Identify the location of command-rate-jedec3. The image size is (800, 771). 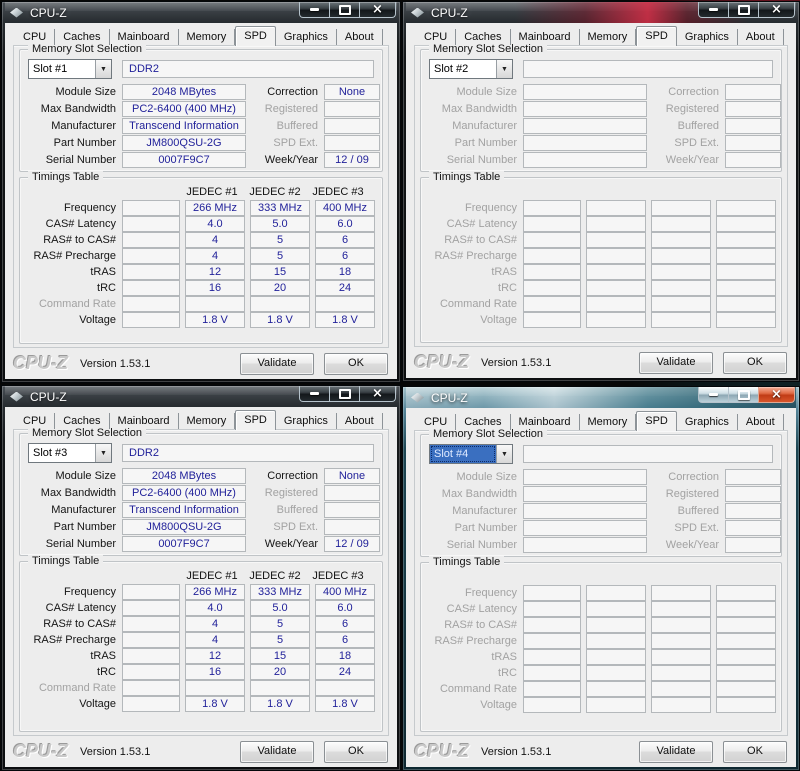
(746, 304).